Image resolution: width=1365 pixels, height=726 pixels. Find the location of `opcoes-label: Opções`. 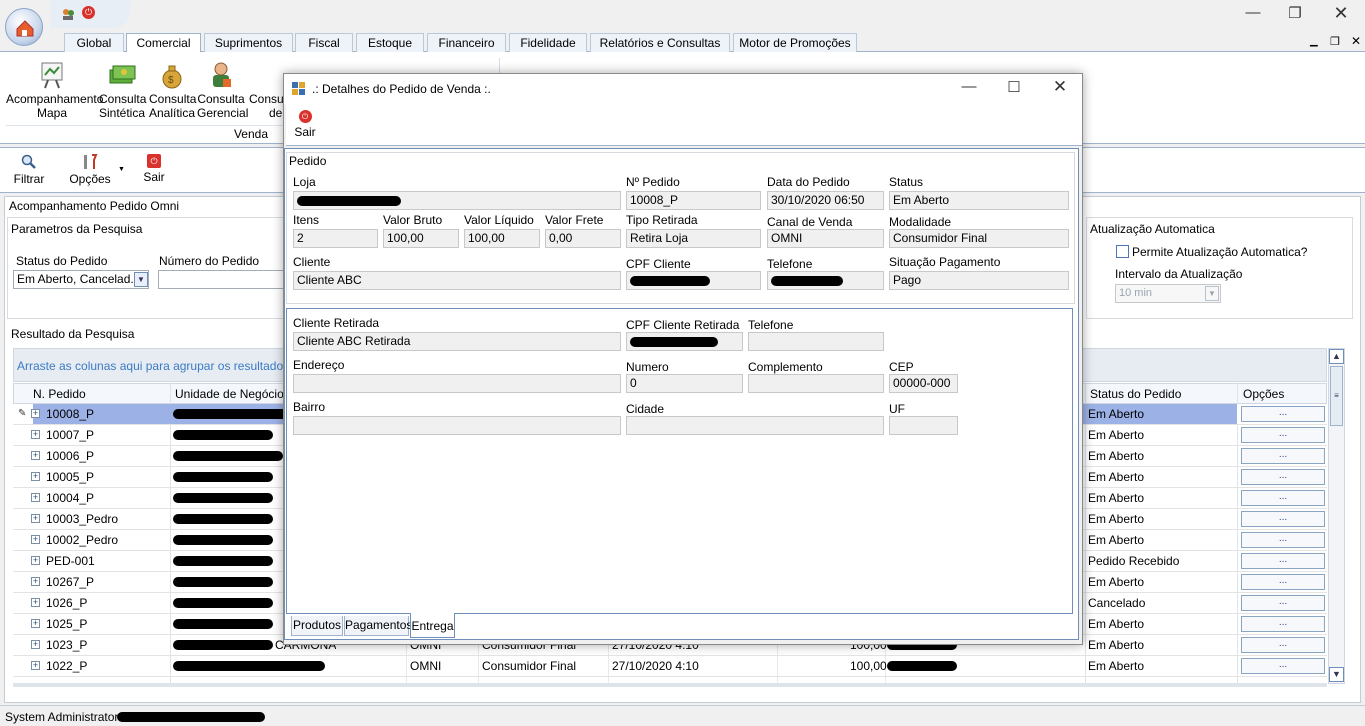

opcoes-label: Opções is located at coordinates (90, 179).